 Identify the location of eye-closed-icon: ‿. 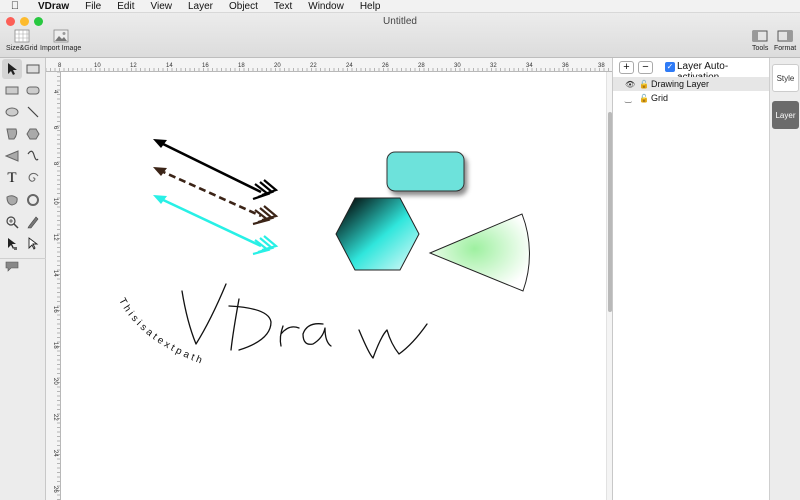
(632, 98).